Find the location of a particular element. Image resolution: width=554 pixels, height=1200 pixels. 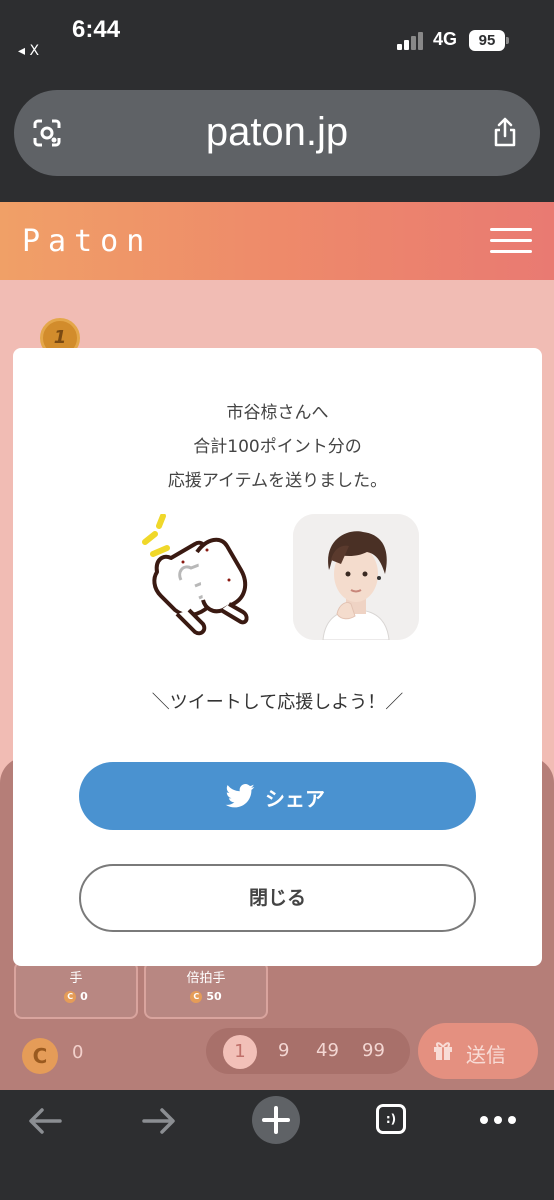

tweet-prompt: ＼ツイートして応援しよう！／ is located at coordinates (277, 702).